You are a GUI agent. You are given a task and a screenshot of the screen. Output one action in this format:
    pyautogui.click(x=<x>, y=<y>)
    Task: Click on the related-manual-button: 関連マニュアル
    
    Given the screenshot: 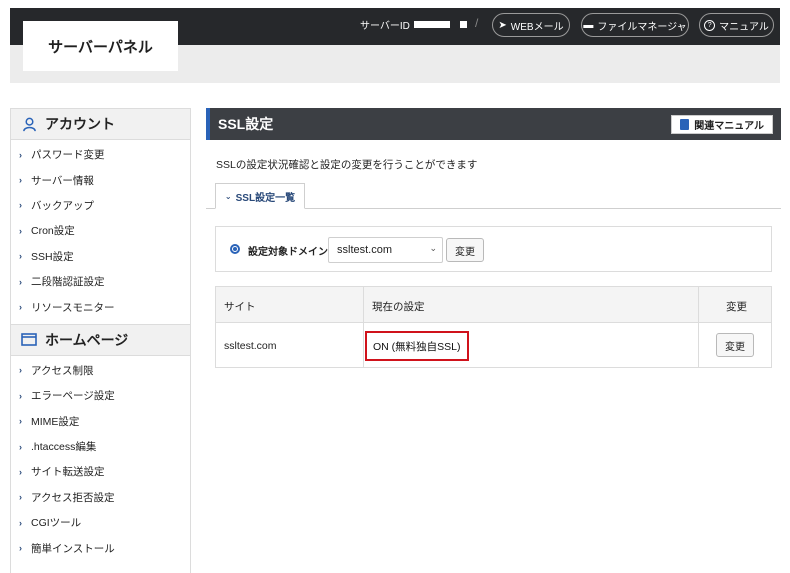 What is the action you would take?
    pyautogui.click(x=722, y=124)
    